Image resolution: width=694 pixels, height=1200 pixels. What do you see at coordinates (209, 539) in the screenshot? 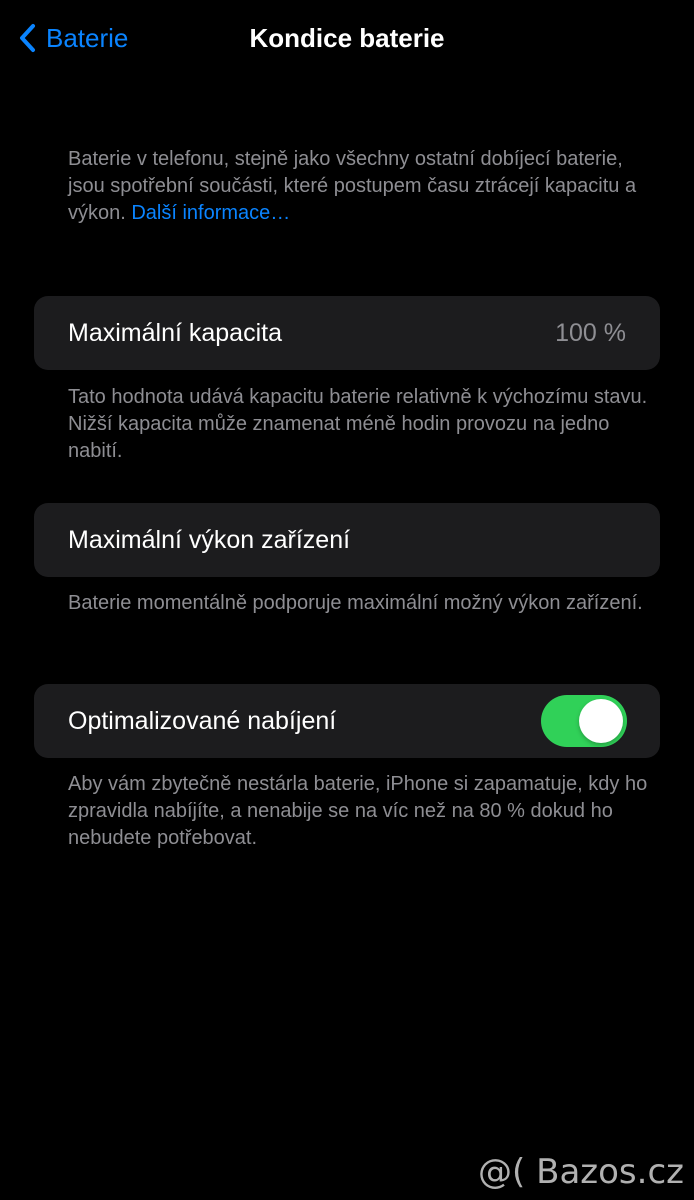
I see `peak-performance-label: Maximální výkon zařízení` at bounding box center [209, 539].